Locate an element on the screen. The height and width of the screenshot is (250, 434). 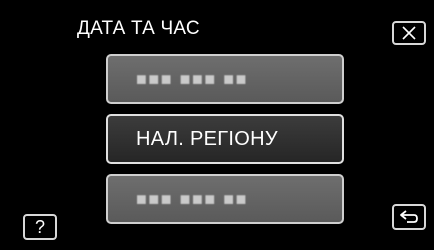
close-button is located at coordinates (409, 33).